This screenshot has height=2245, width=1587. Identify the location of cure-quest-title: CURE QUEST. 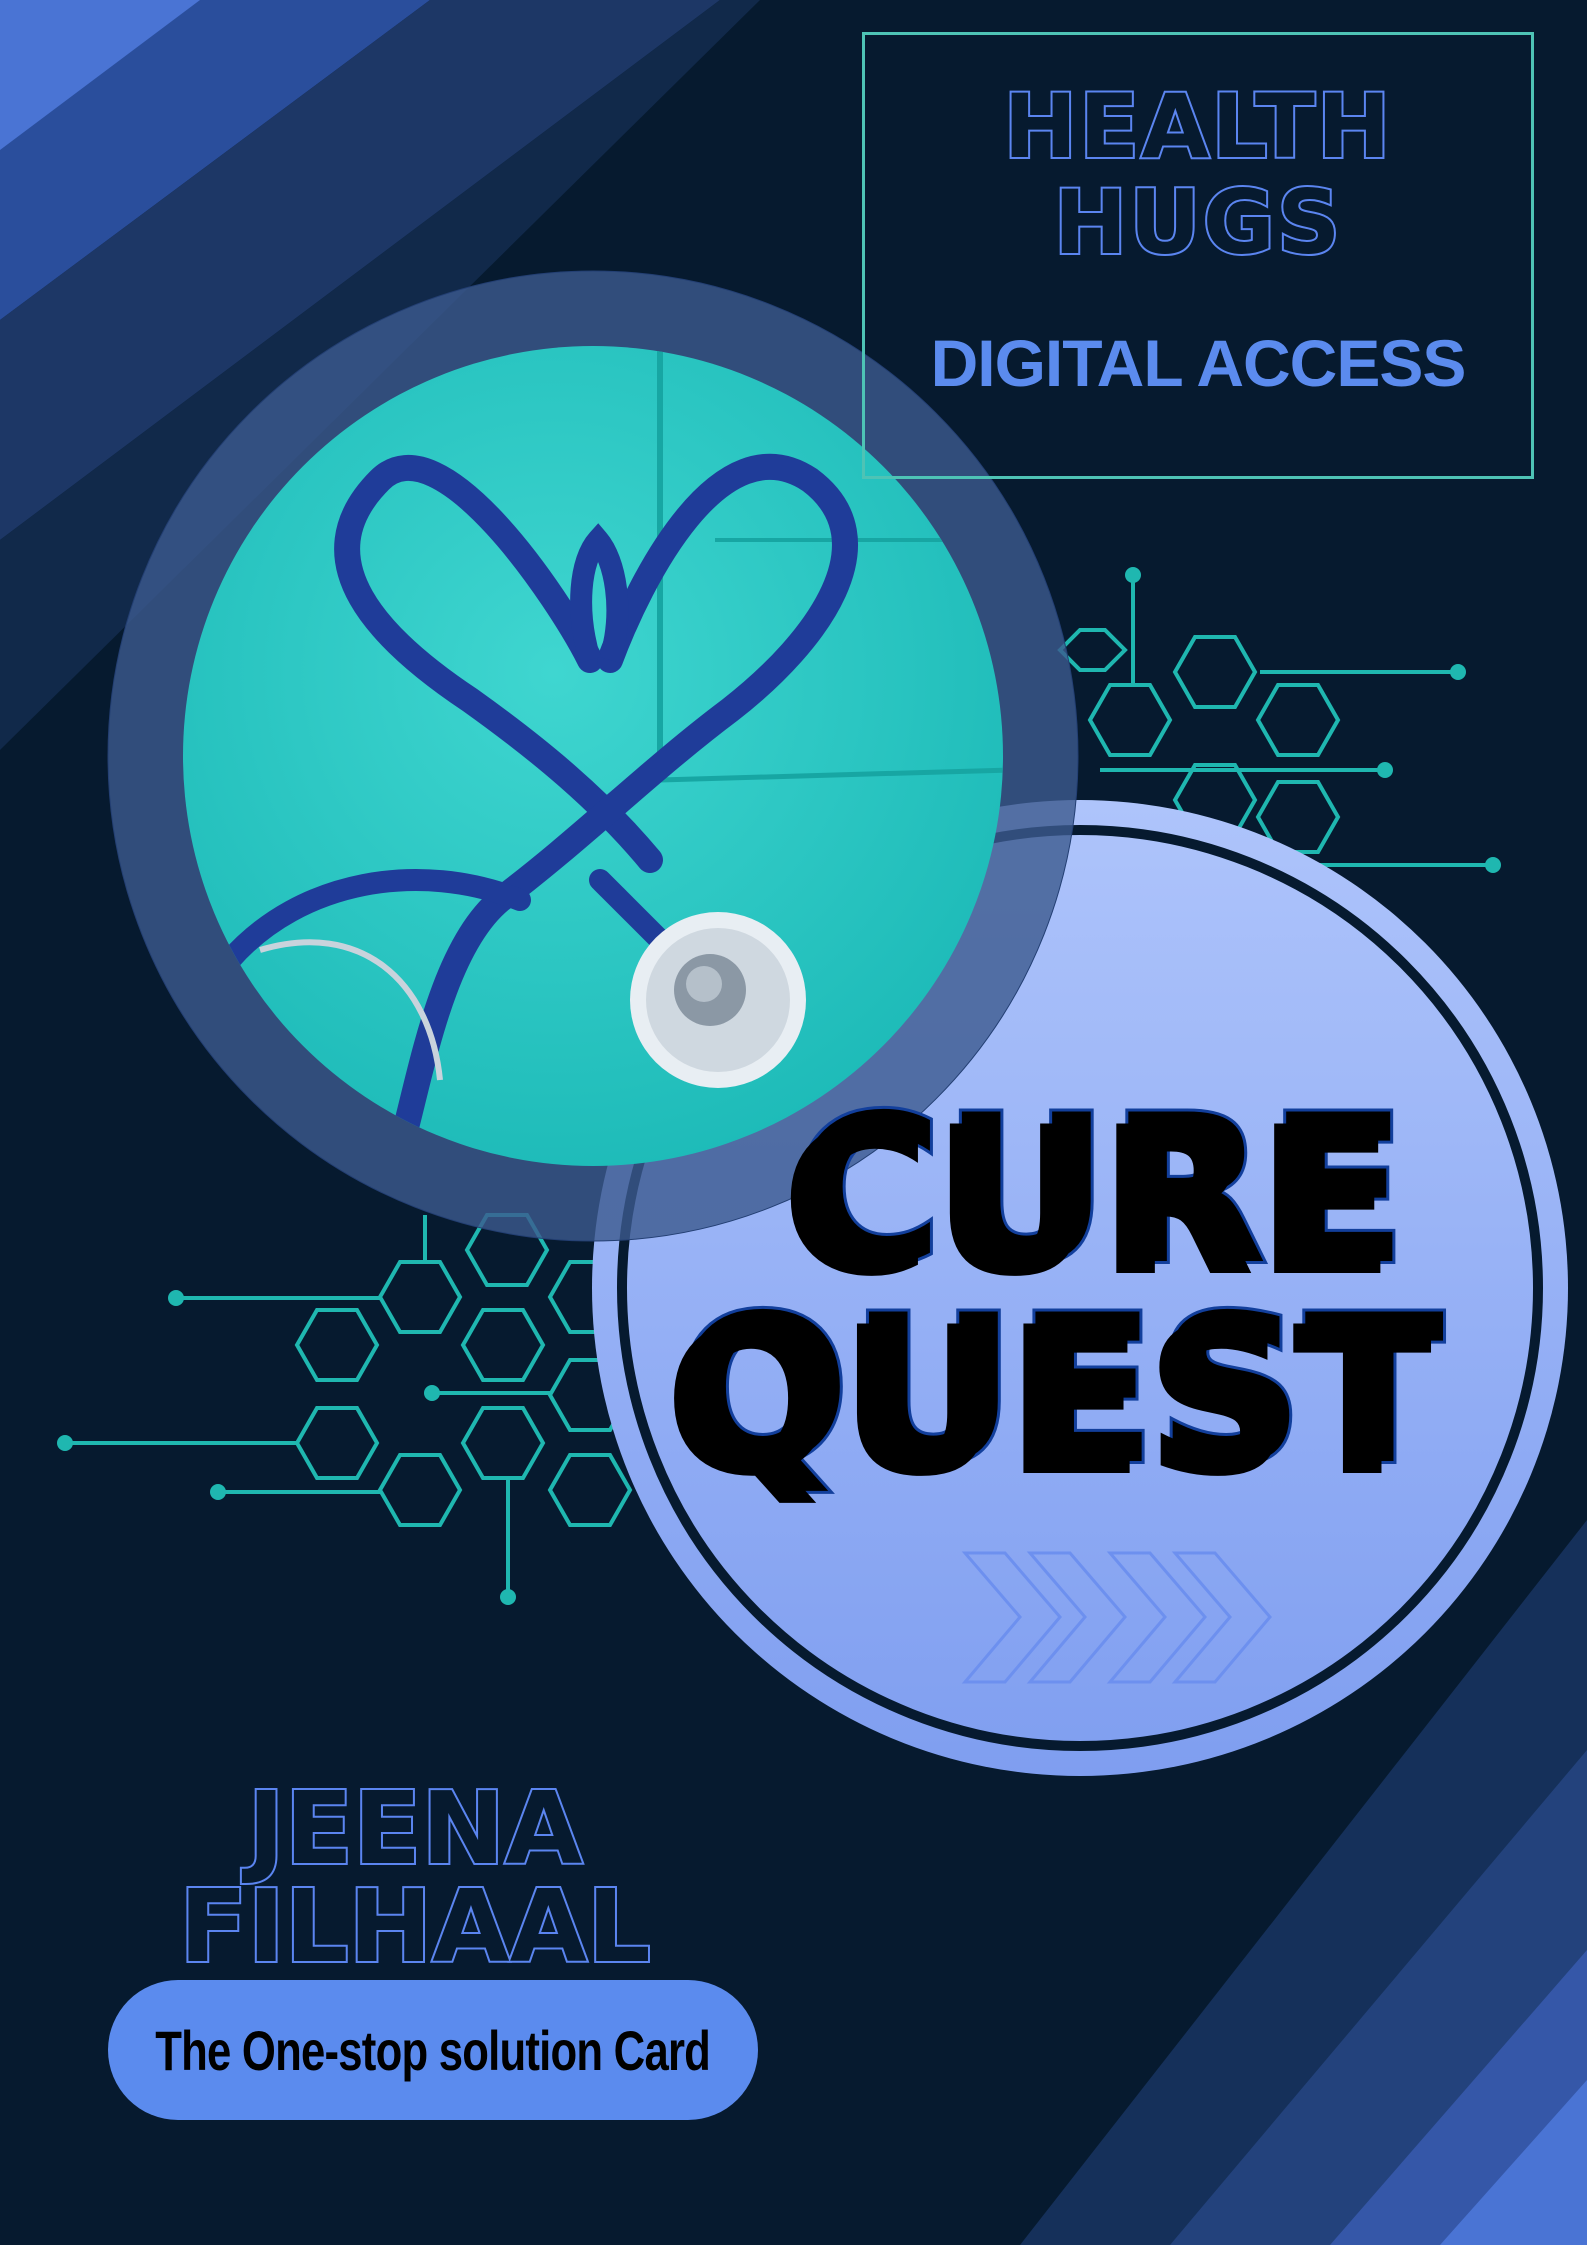
(1096, 1289).